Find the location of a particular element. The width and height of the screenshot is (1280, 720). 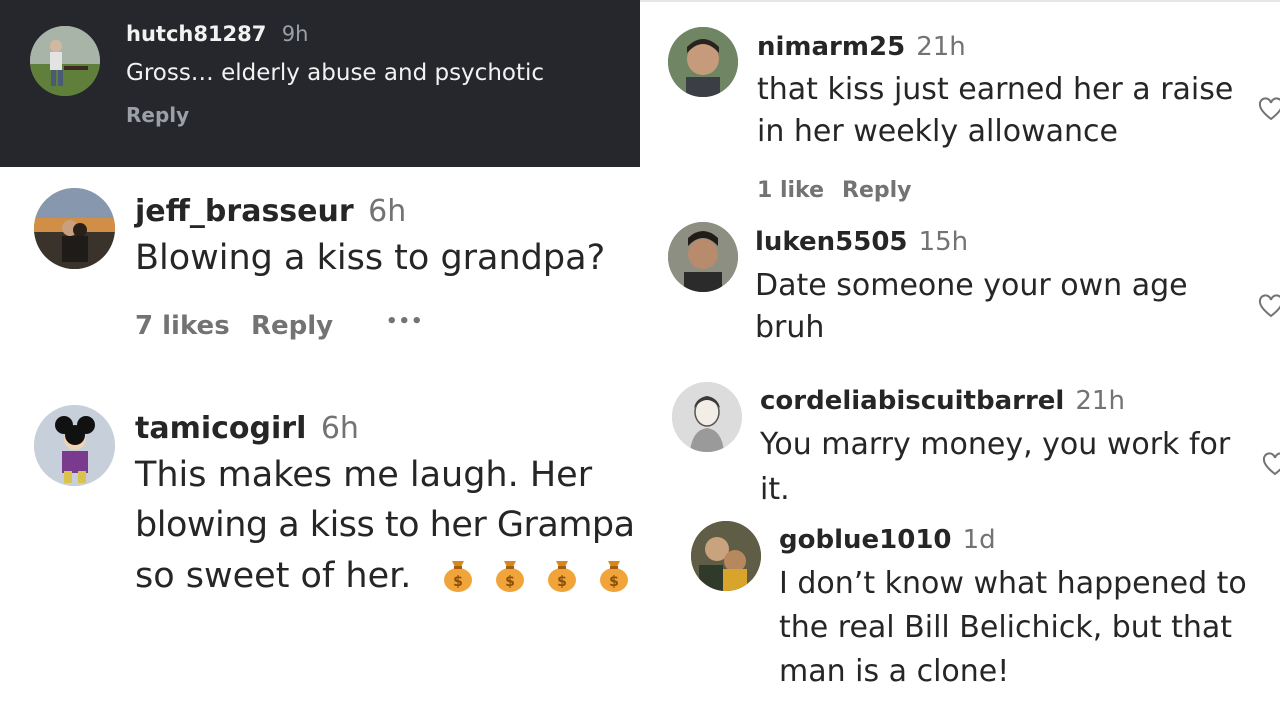

comment-text-line: the real Bill Belichick, but that is located at coordinates (1006, 627).